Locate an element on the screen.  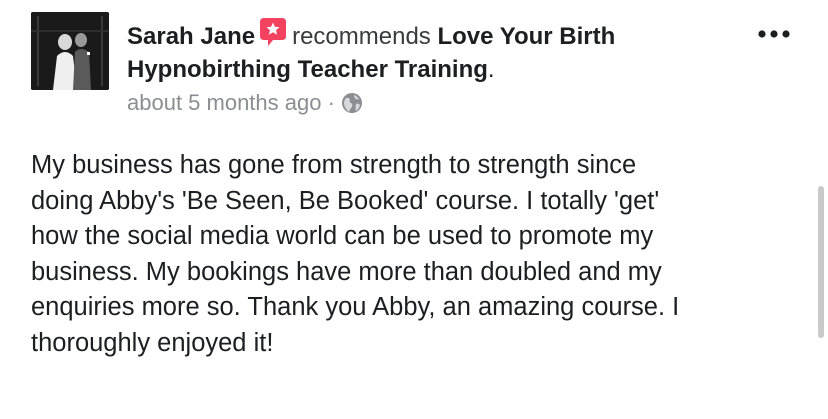
timestamp-link: about 5 months ago is located at coordinates (224, 102).